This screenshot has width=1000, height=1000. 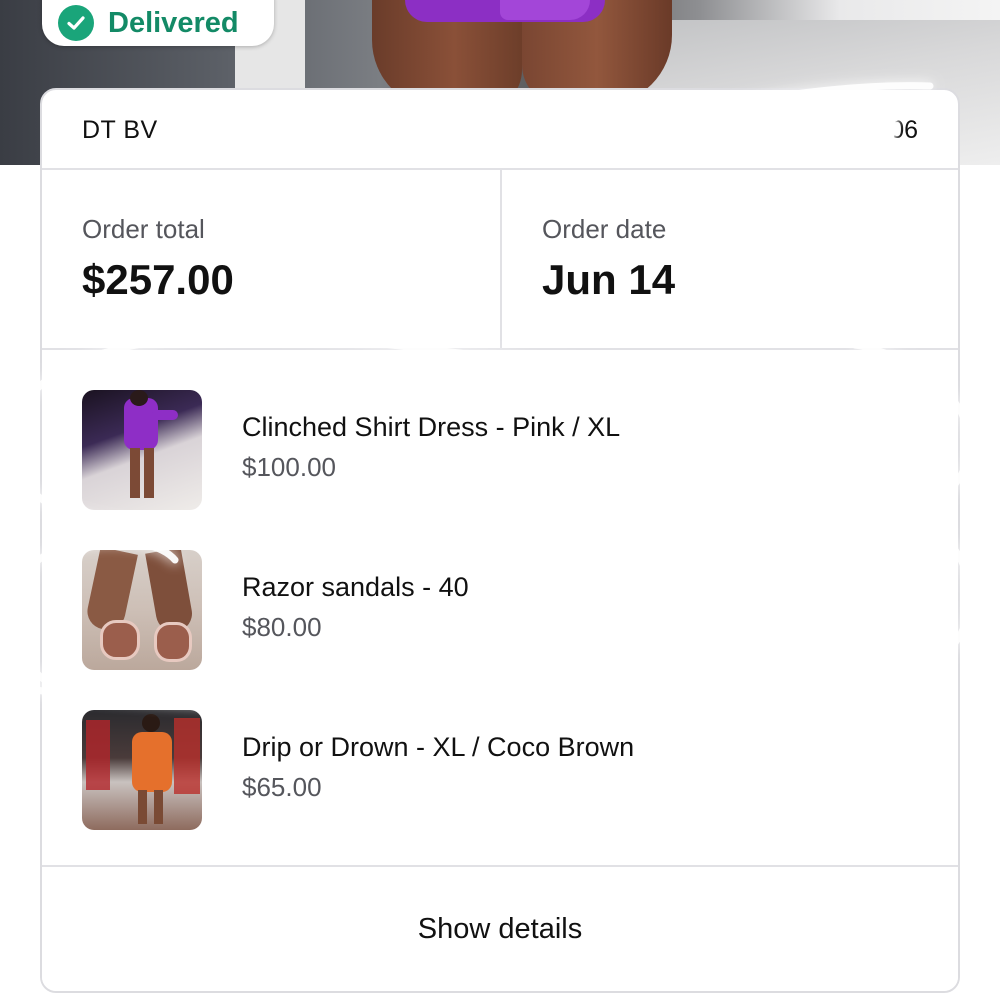 What do you see at coordinates (545, 10) in the screenshot?
I see `photo-garment-fold` at bounding box center [545, 10].